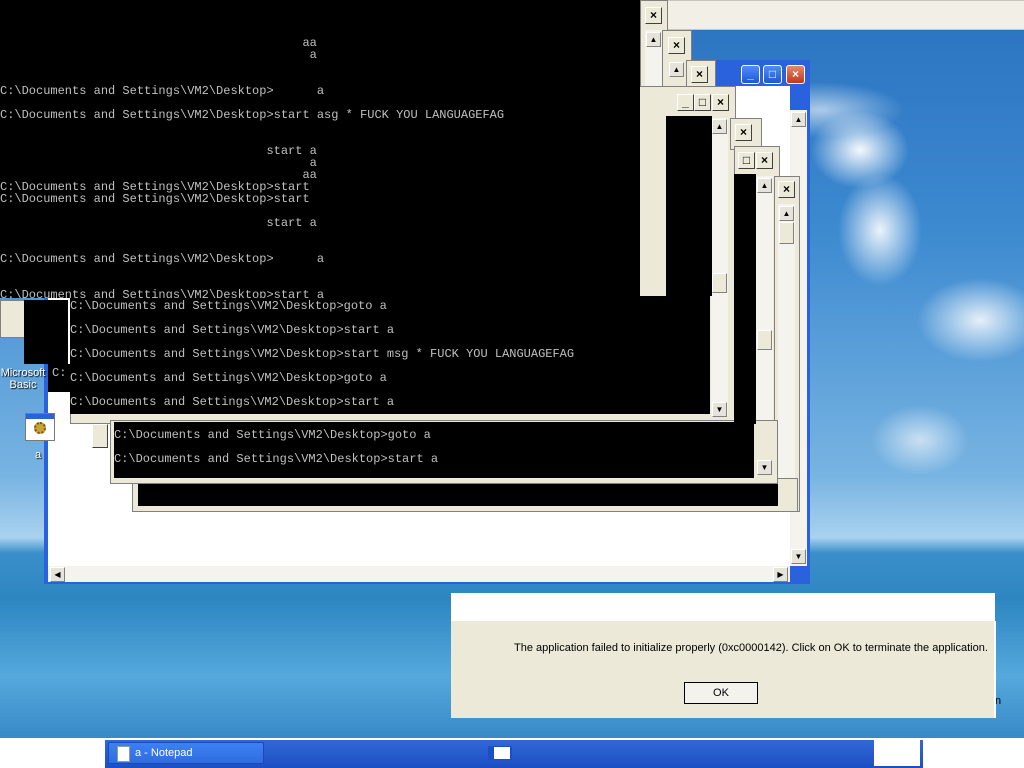 The image size is (1024, 768). What do you see at coordinates (745, 299) in the screenshot?
I see `console-lower-right-black` at bounding box center [745, 299].